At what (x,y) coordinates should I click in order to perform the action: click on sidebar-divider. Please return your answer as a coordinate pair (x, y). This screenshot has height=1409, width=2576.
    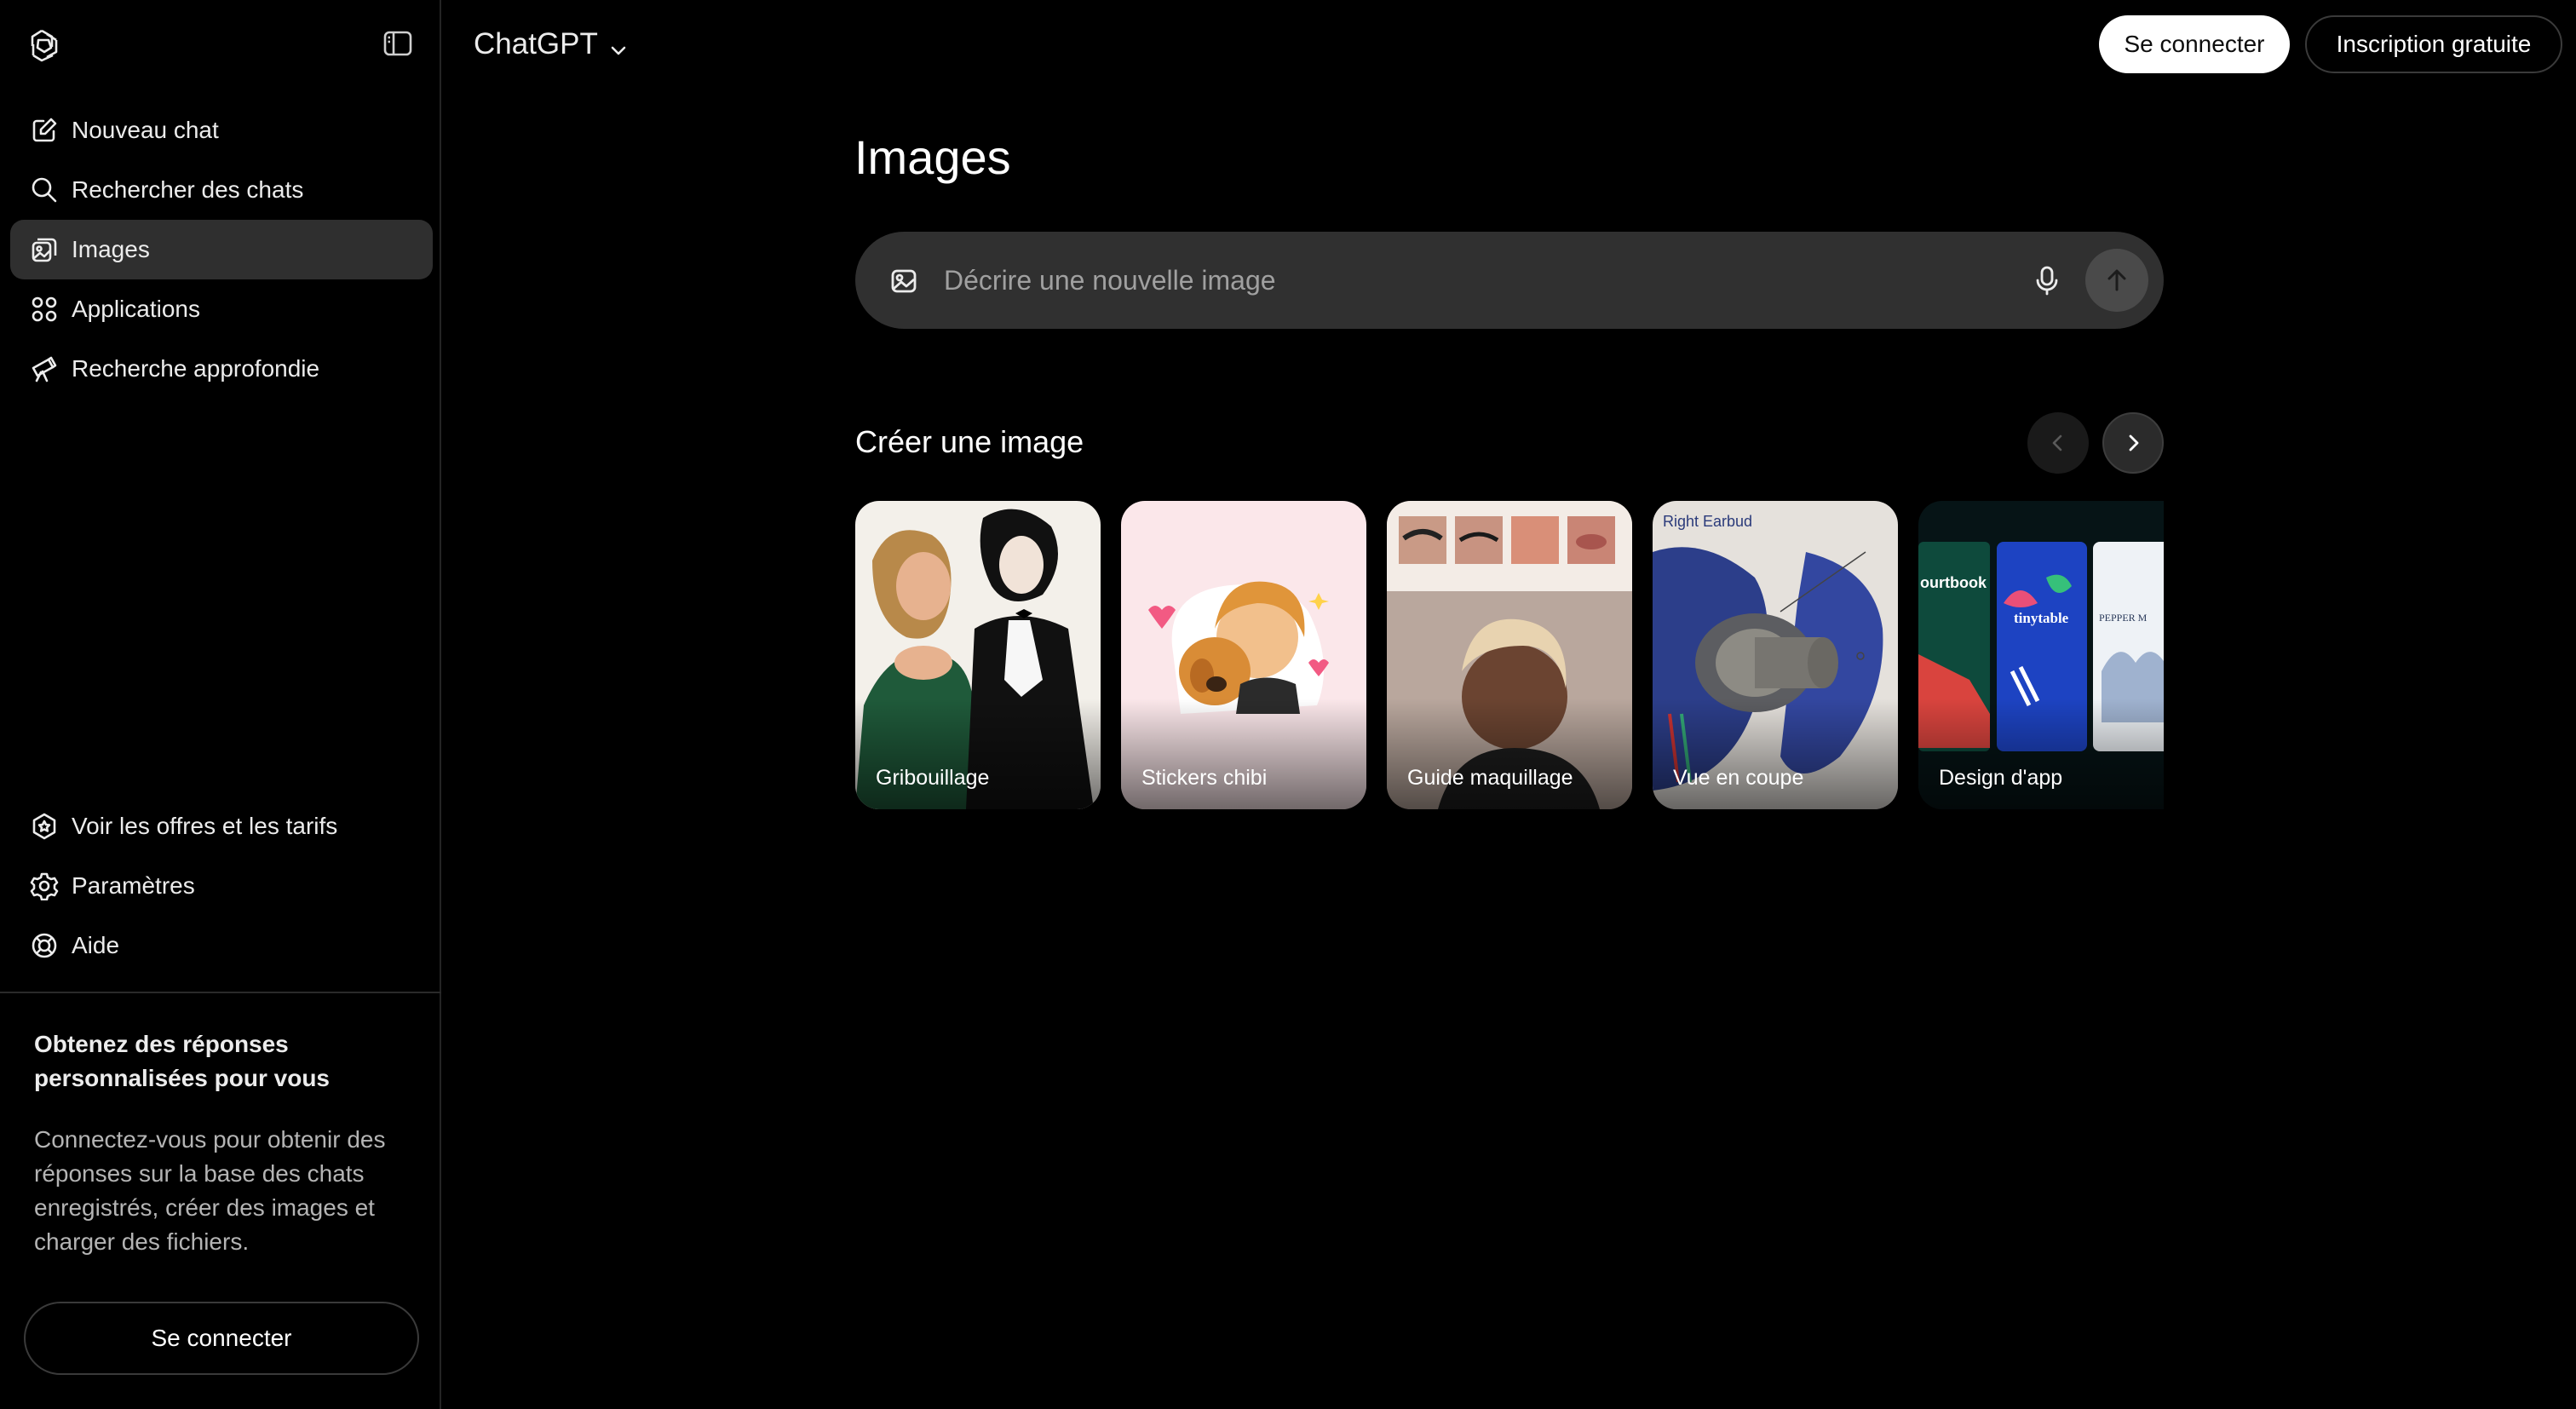
    Looking at the image, I should click on (221, 992).